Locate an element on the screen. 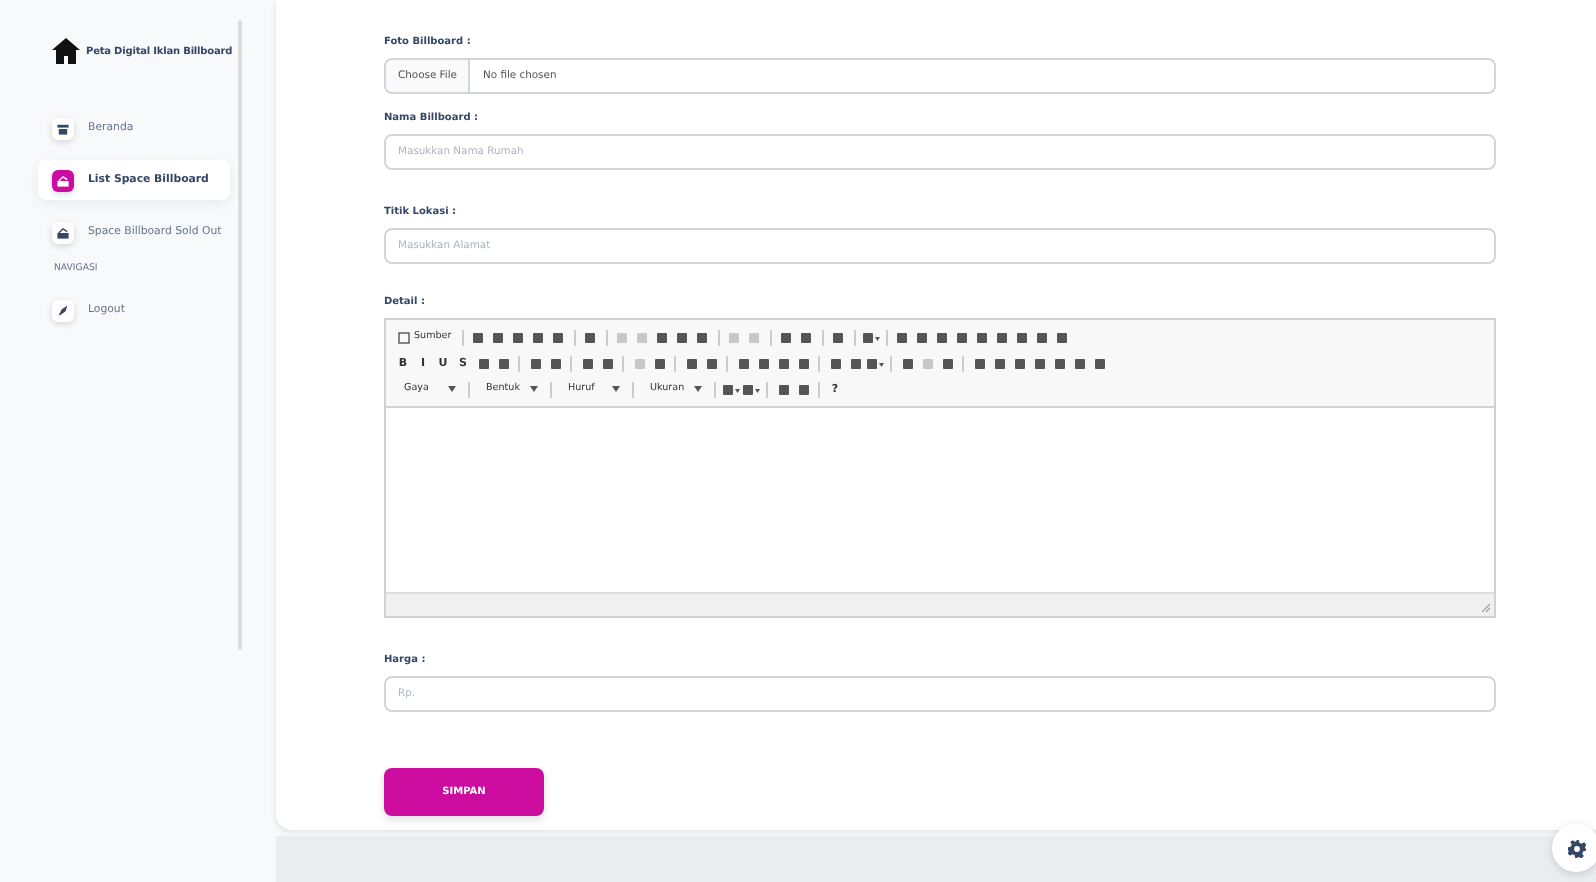 This screenshot has width=1596, height=882. home-icon is located at coordinates (66, 51).